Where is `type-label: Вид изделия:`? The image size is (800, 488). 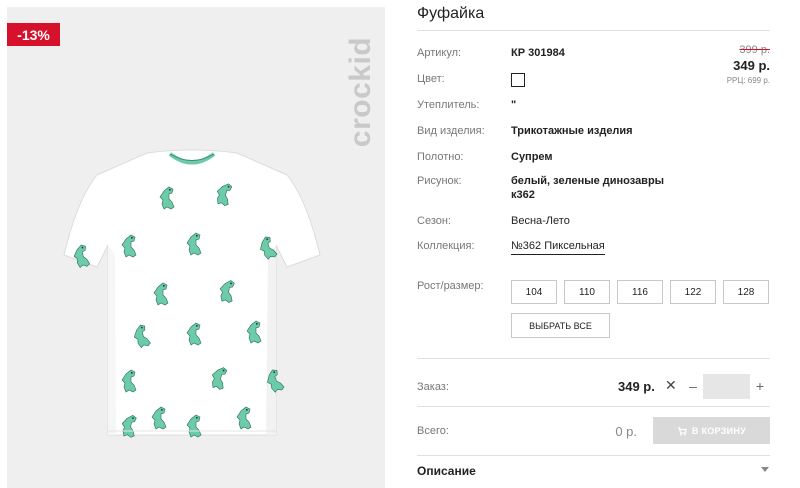
type-label: Вид изделия: is located at coordinates (451, 131).